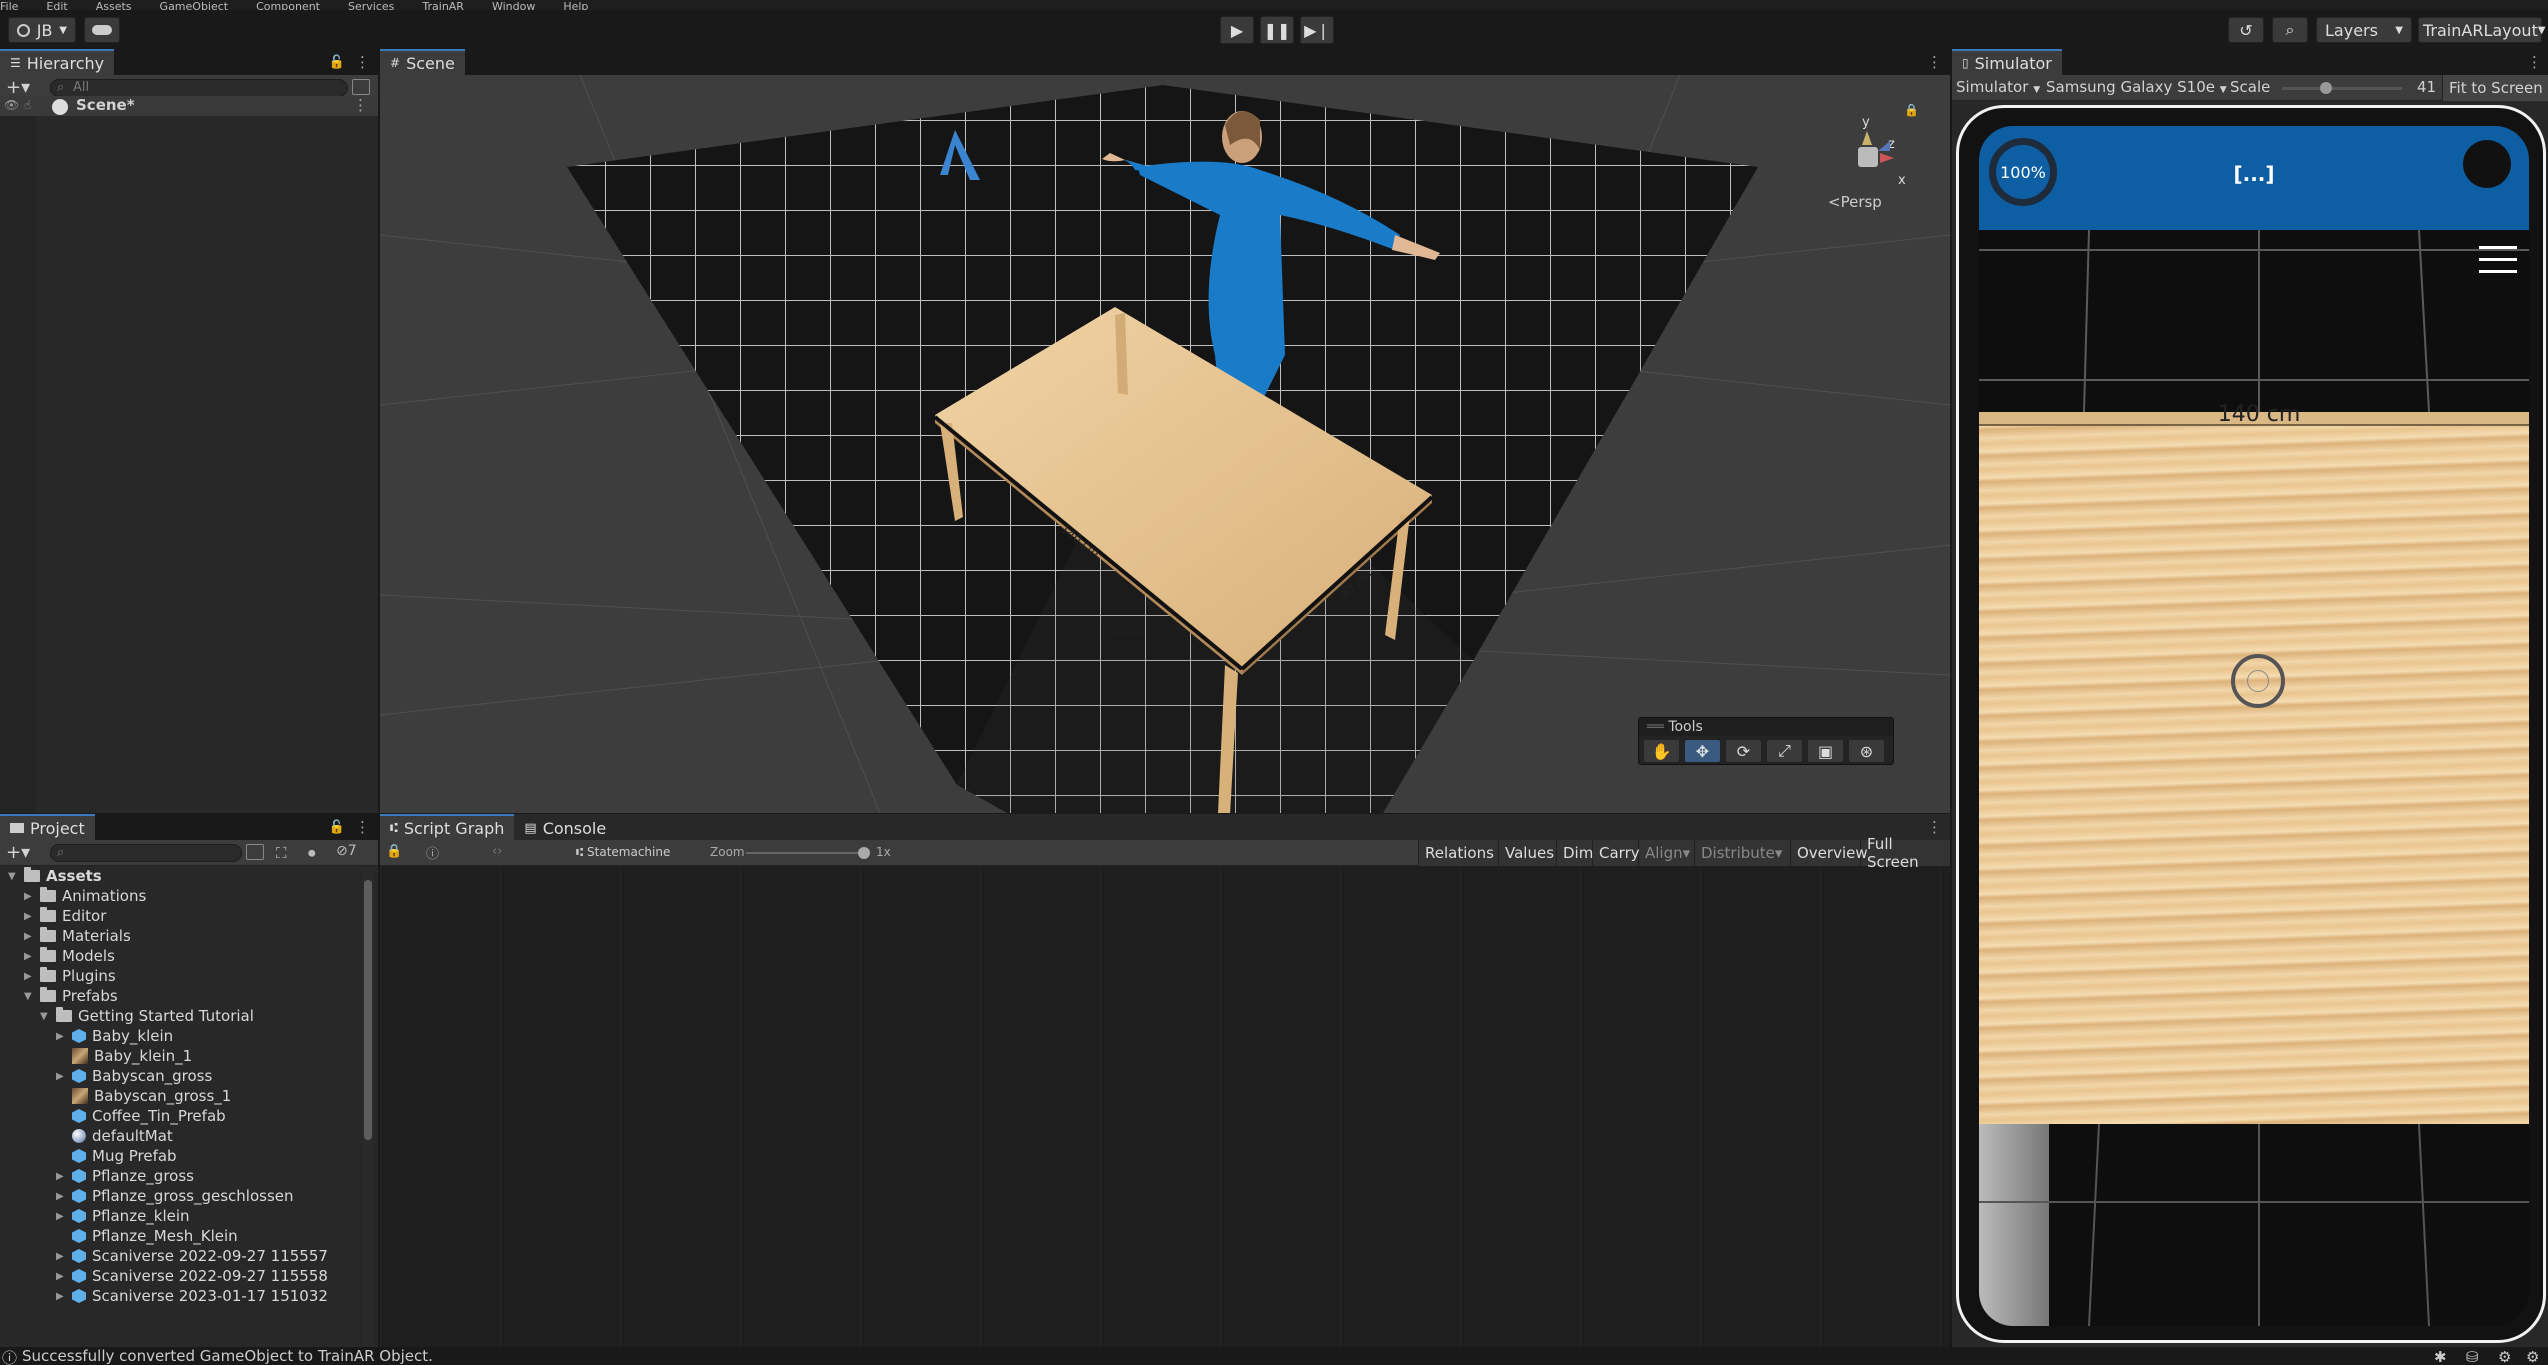 The height and width of the screenshot is (1365, 2548). I want to click on graph-align-button: Align ▾, so click(1666, 853).